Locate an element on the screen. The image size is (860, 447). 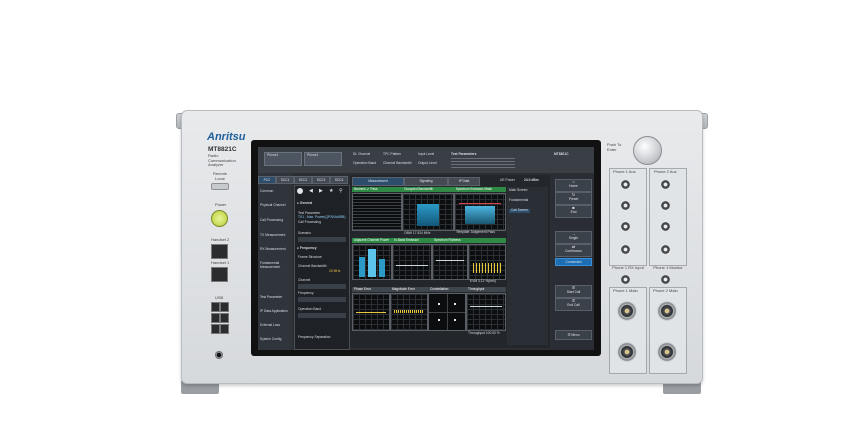
phone-select-1: Phone1 is located at coordinates (283, 159).